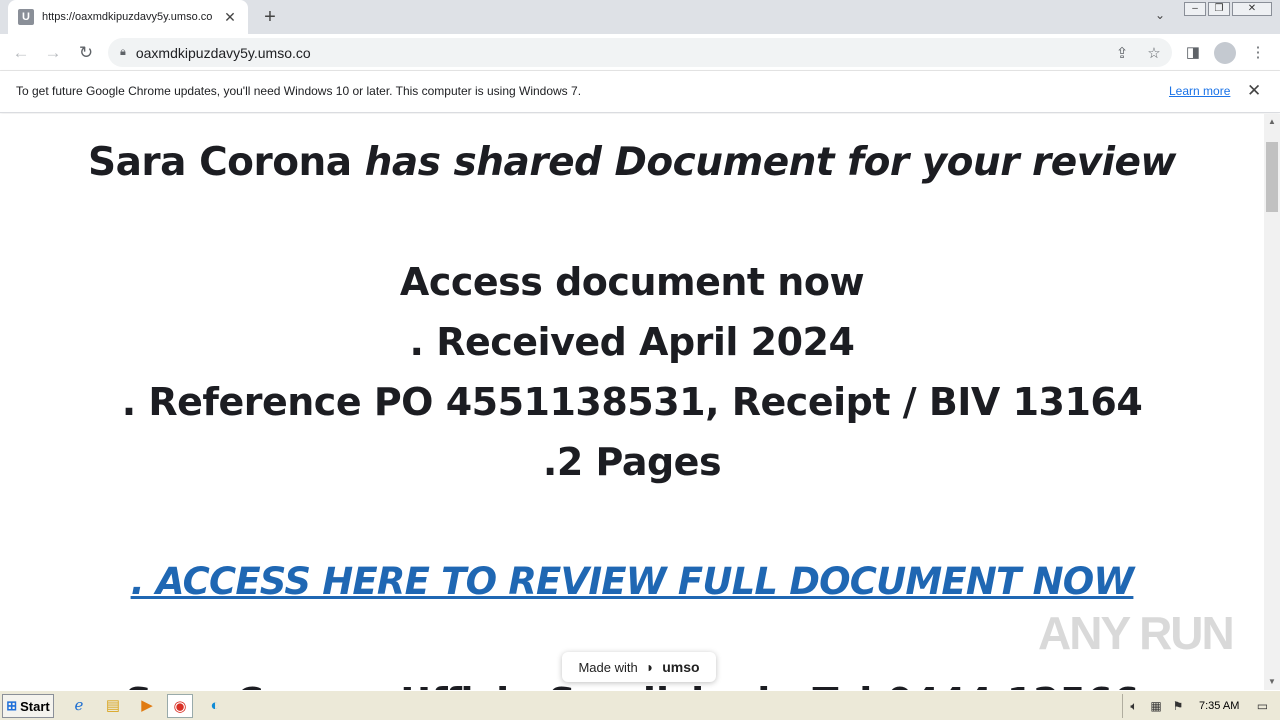  I want to click on share-icon: ⇪, so click(1122, 53).